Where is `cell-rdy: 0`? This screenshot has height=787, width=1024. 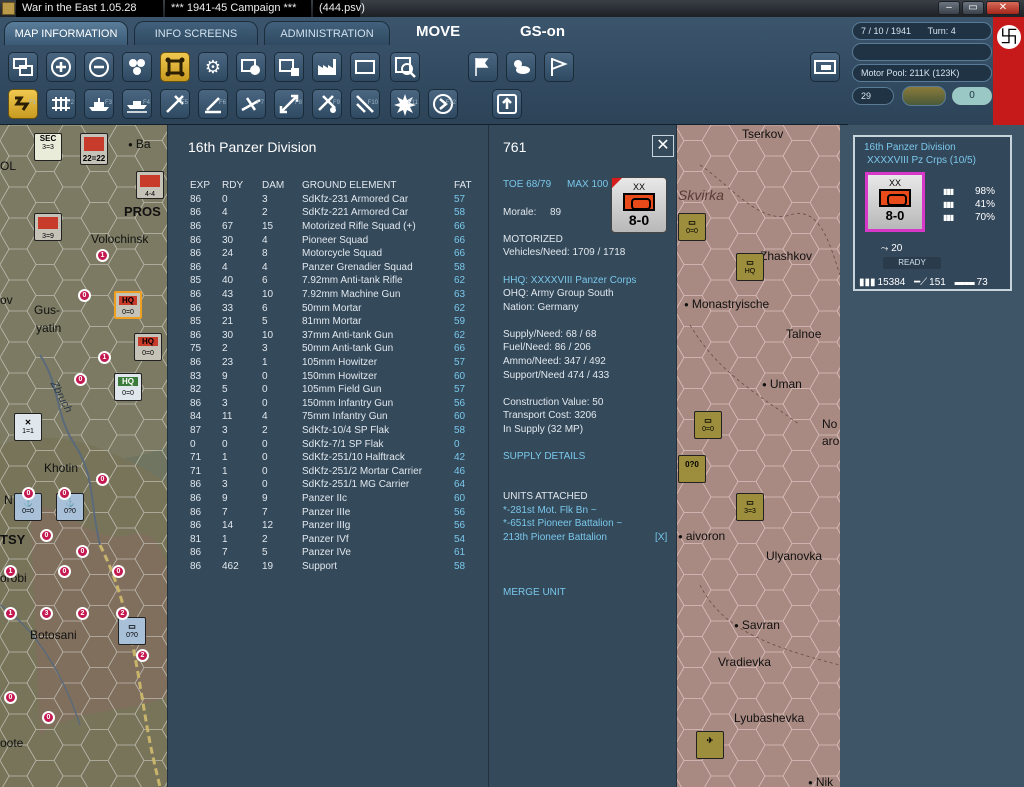
cell-rdy: 0 is located at coordinates (225, 444).